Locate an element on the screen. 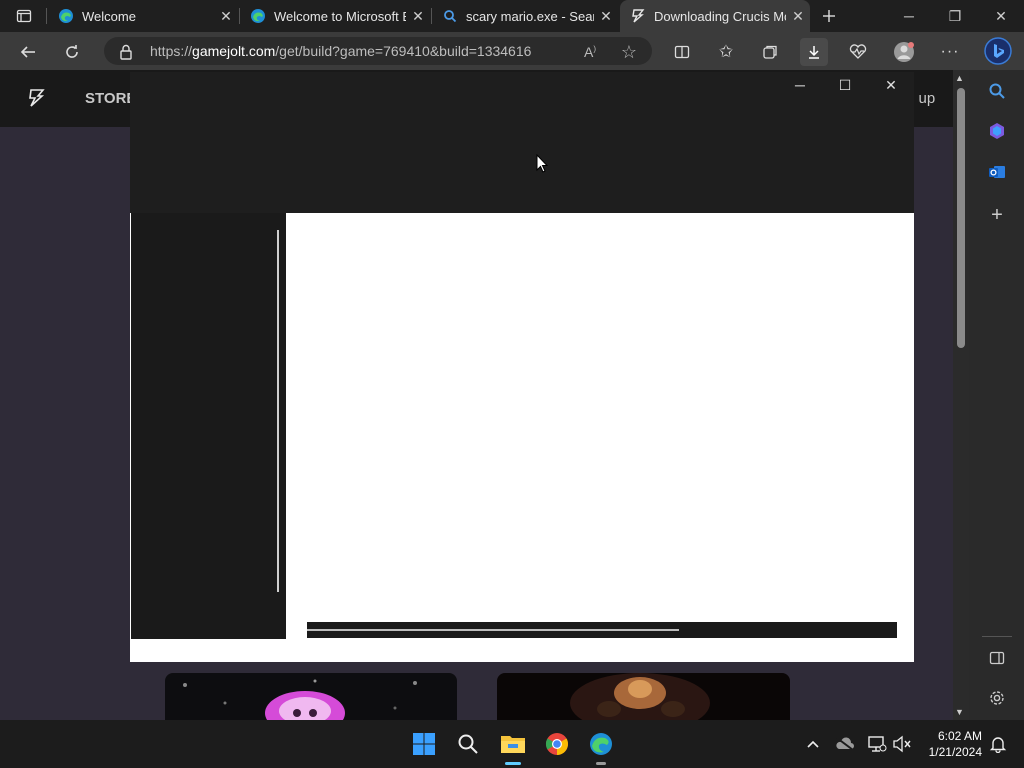  search-icon is located at coordinates (450, 16).